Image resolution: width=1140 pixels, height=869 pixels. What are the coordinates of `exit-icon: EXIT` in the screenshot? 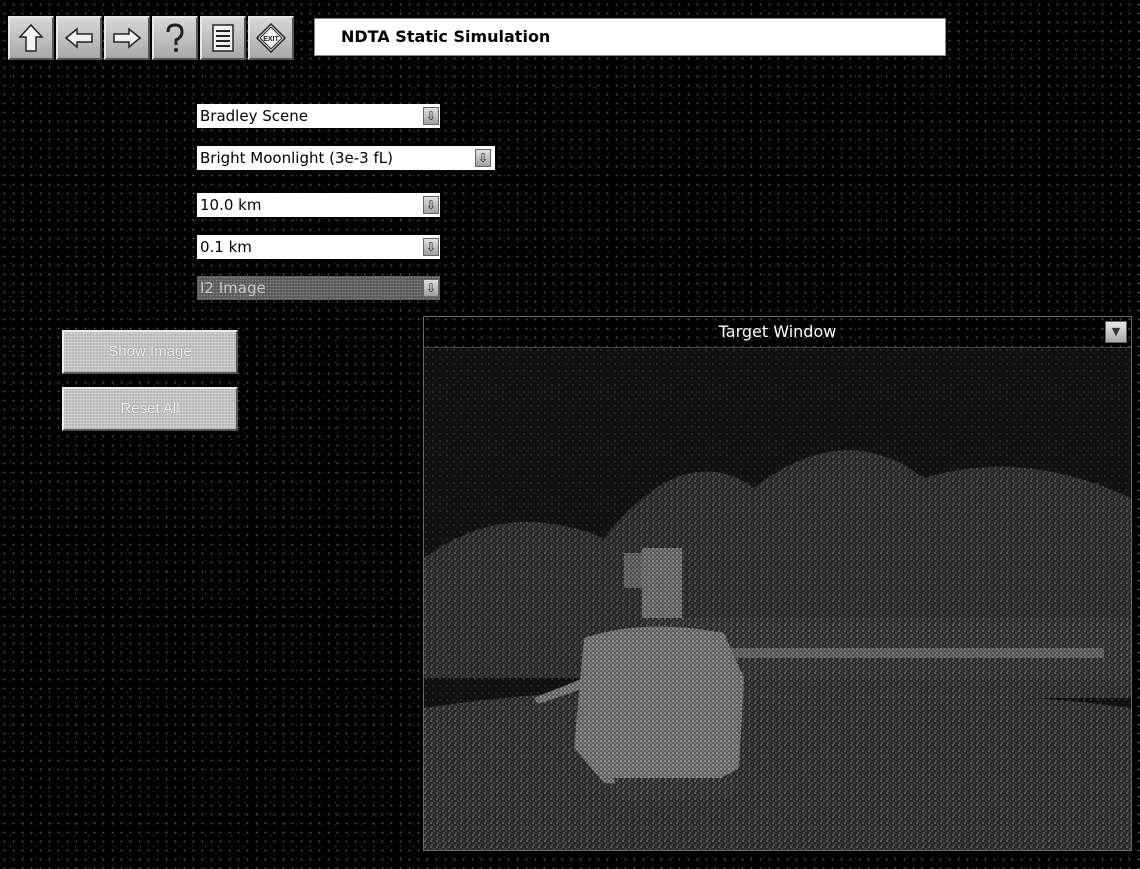 It's located at (271, 38).